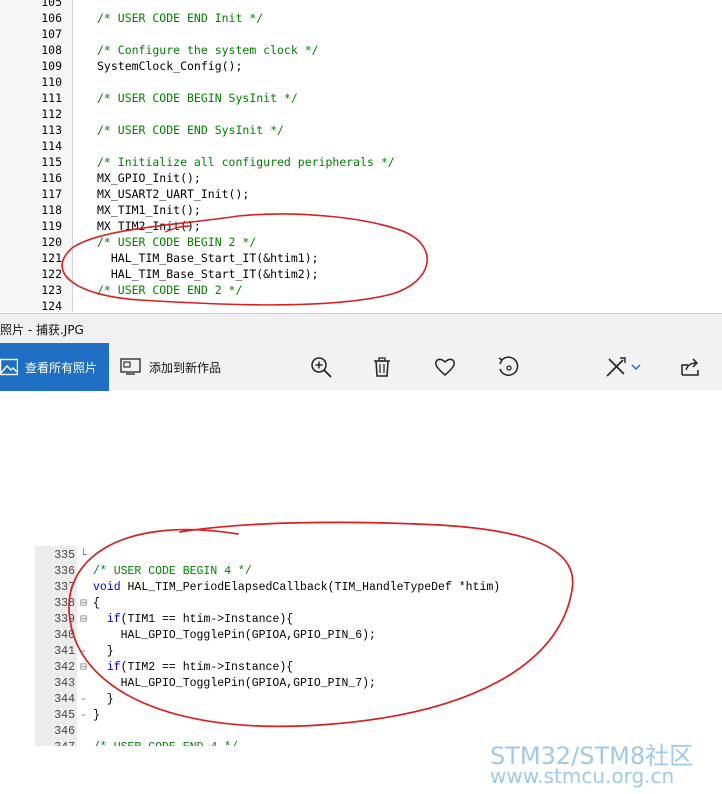 The width and height of the screenshot is (722, 794). What do you see at coordinates (42, 330) in the screenshot?
I see `window-title: 照片 - 捕获.JPG` at bounding box center [42, 330].